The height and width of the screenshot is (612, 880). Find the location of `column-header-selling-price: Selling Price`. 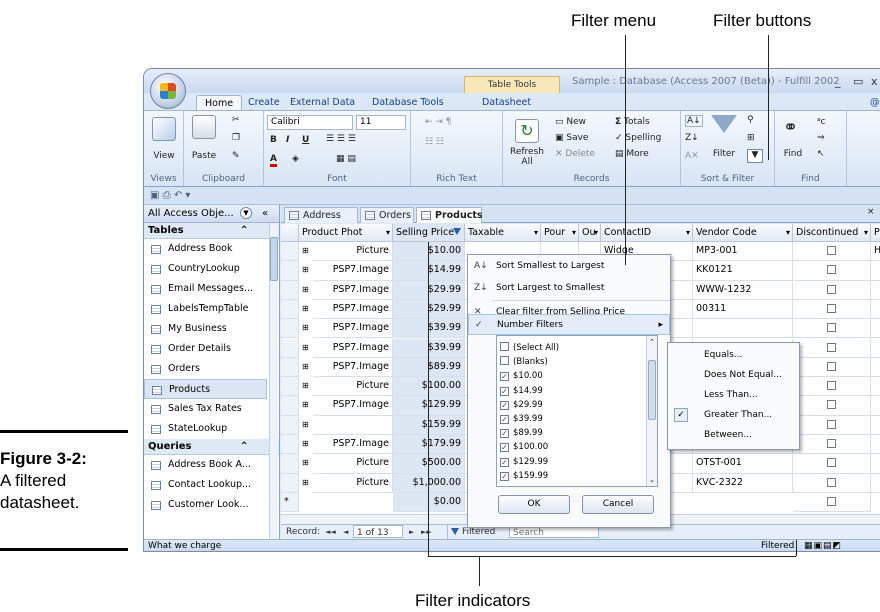

column-header-selling-price: Selling Price is located at coordinates (429, 233).